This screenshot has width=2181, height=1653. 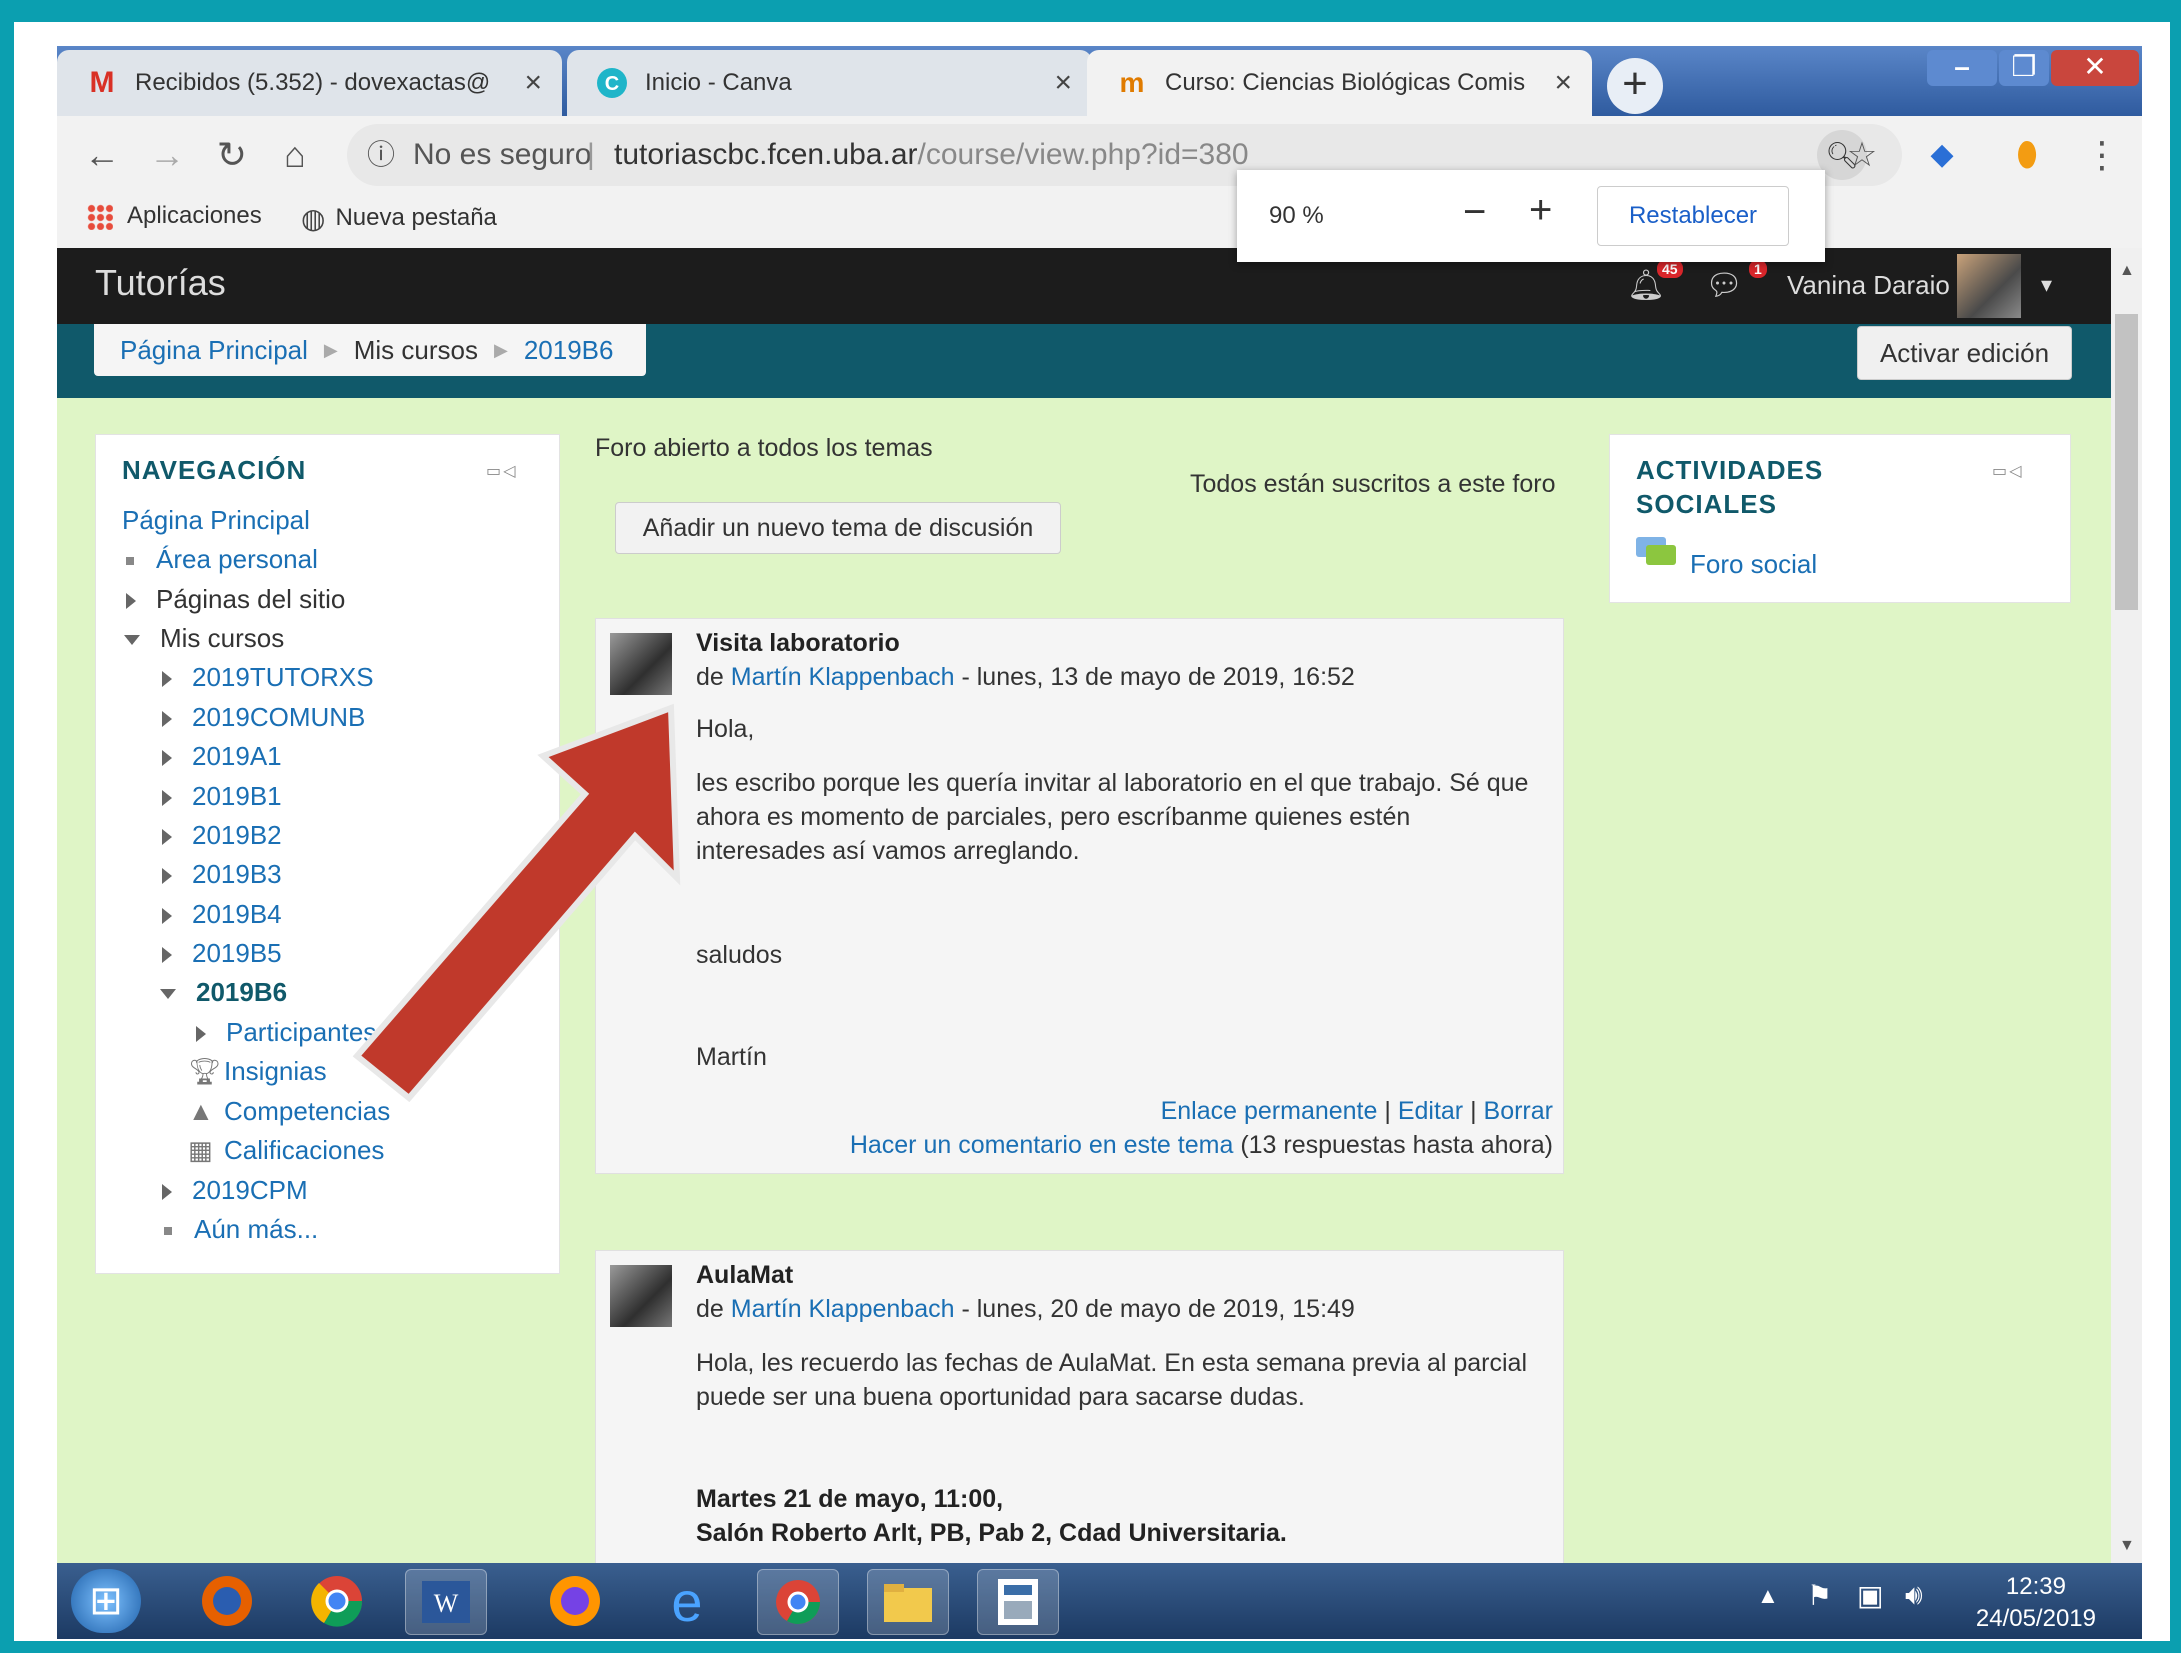 I want to click on zoom-in-button: +, so click(x=1540, y=210).